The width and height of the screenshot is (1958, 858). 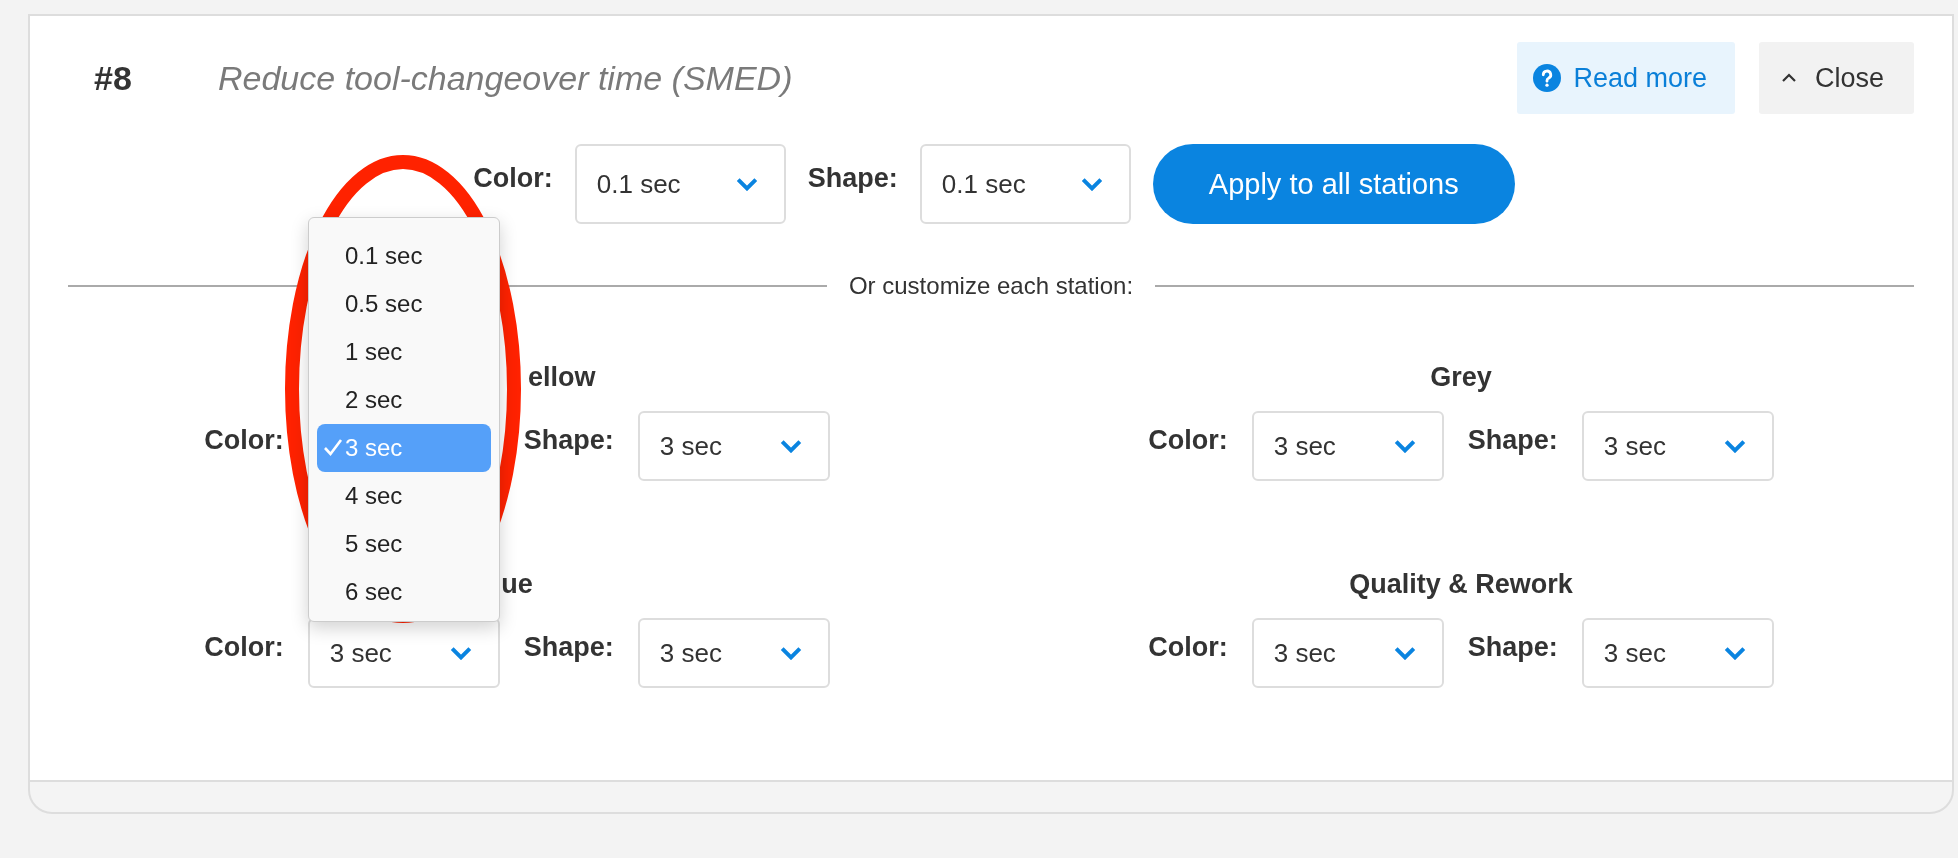 What do you see at coordinates (113, 78) in the screenshot?
I see `item-number: #8` at bounding box center [113, 78].